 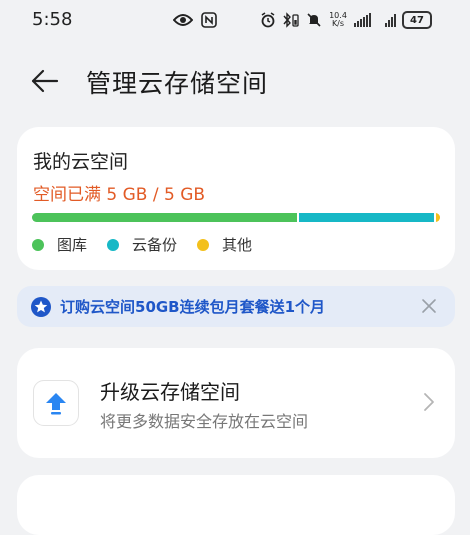 What do you see at coordinates (236, 505) in the screenshot?
I see `next-card` at bounding box center [236, 505].